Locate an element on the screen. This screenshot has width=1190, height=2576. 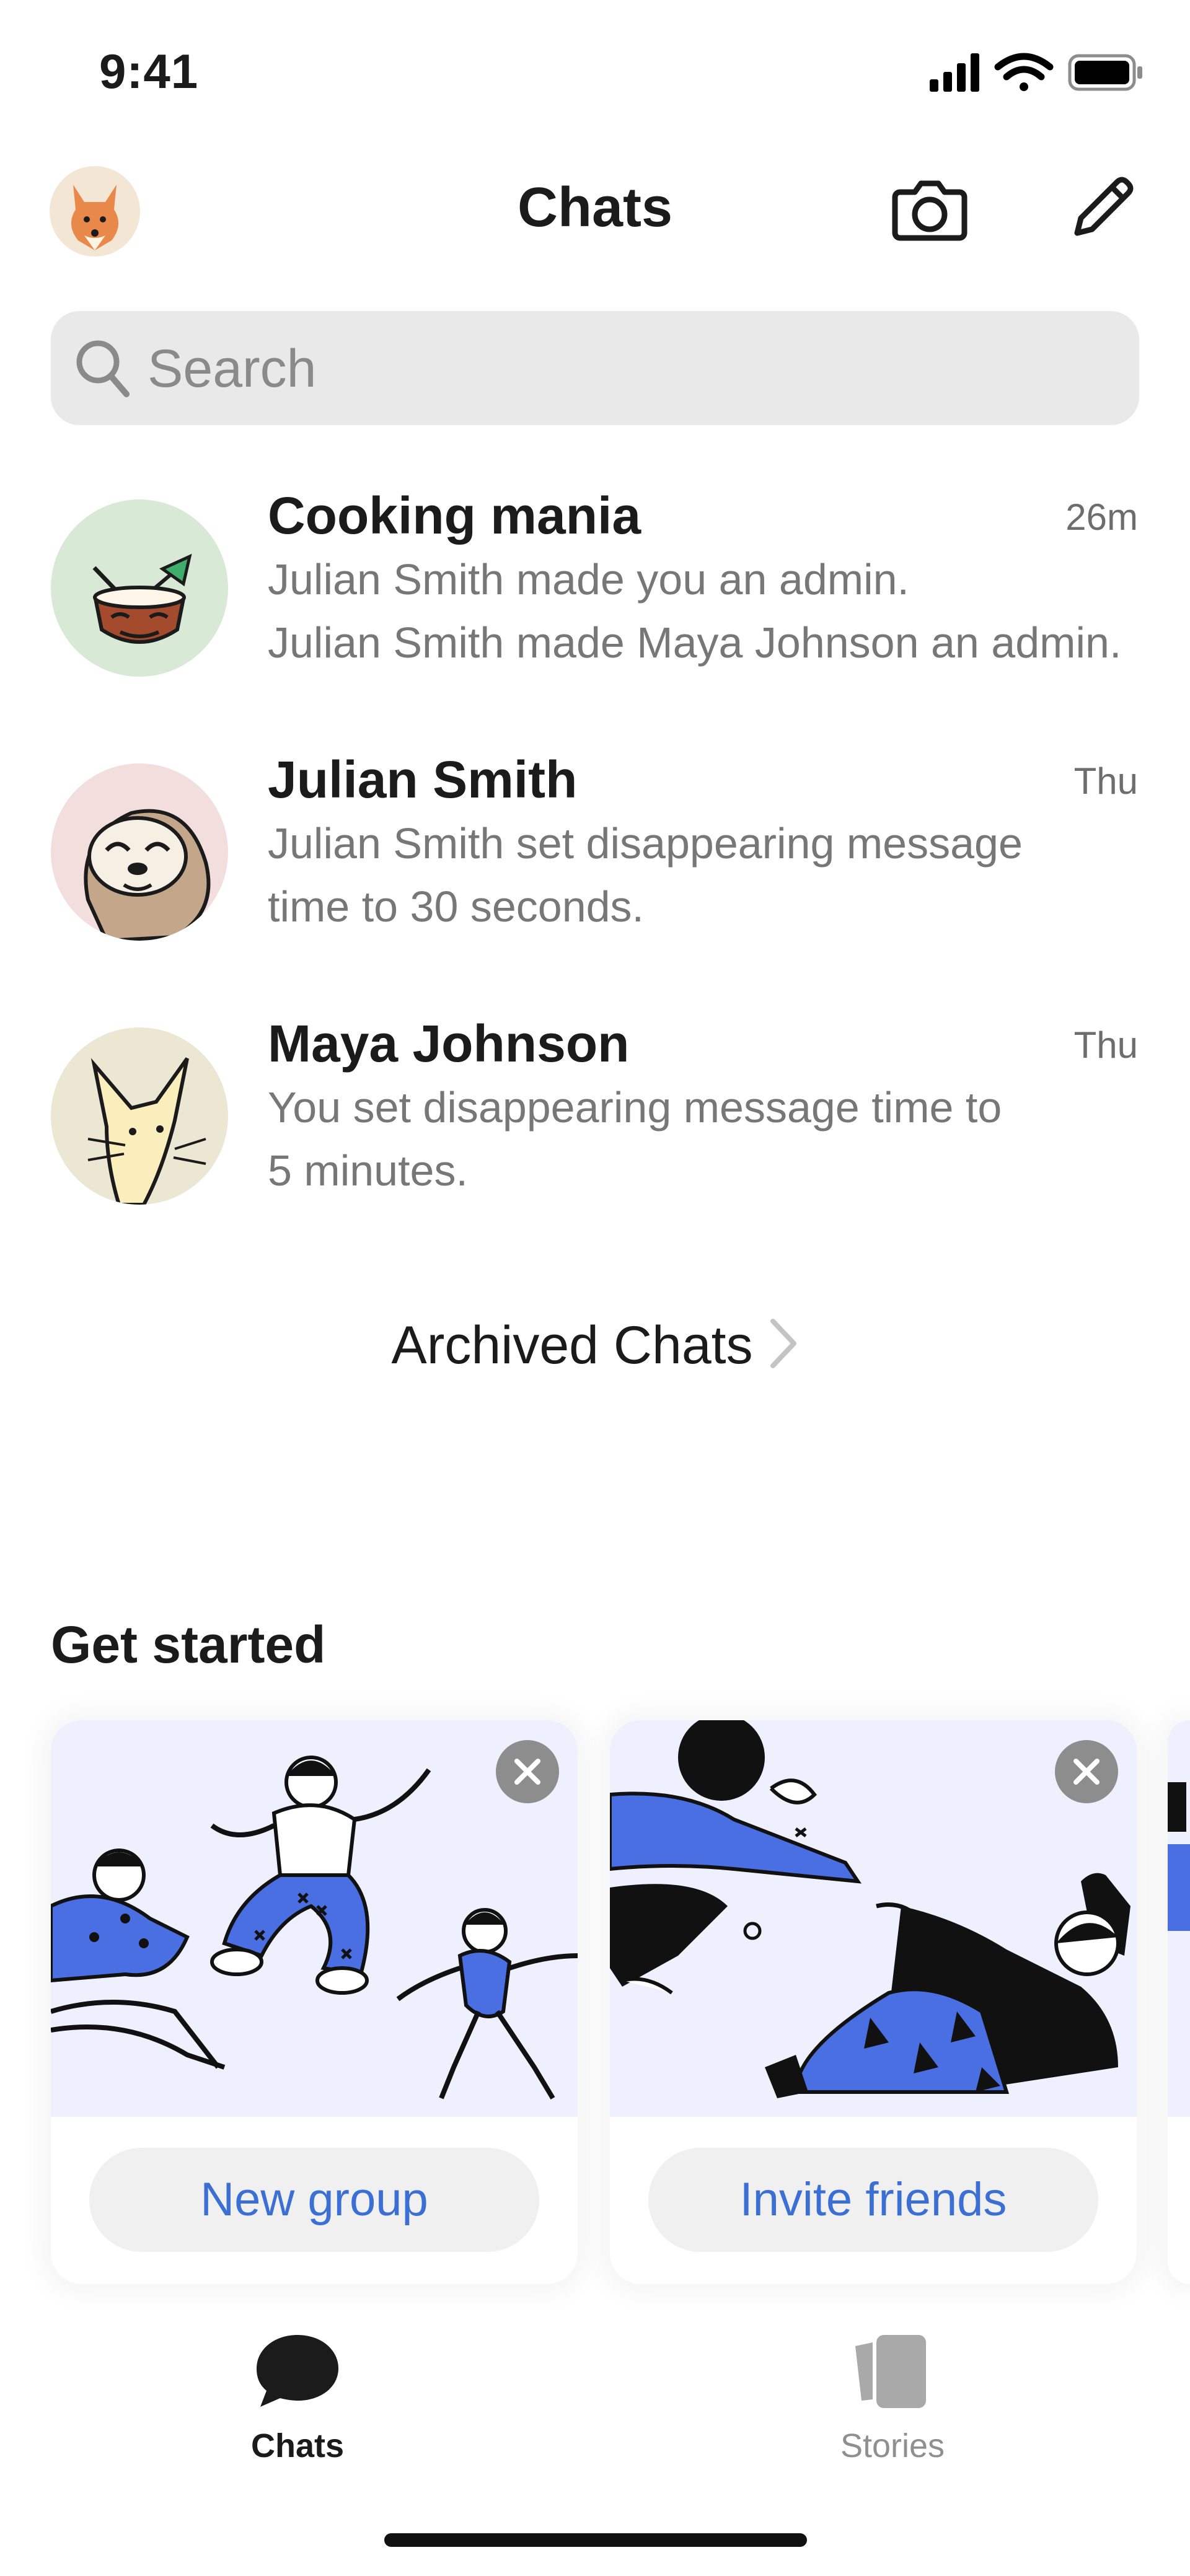
chat-preview-line: Julian Smith made Maya Johnson an admin. is located at coordinates (695, 643).